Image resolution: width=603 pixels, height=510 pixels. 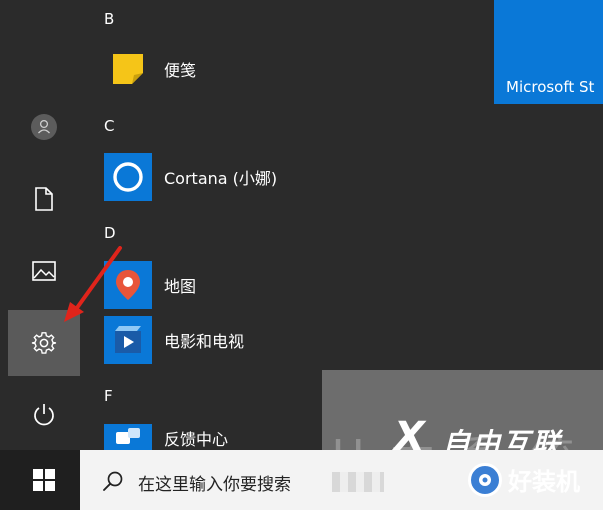 I want to click on search-icon, so click(x=113, y=481).